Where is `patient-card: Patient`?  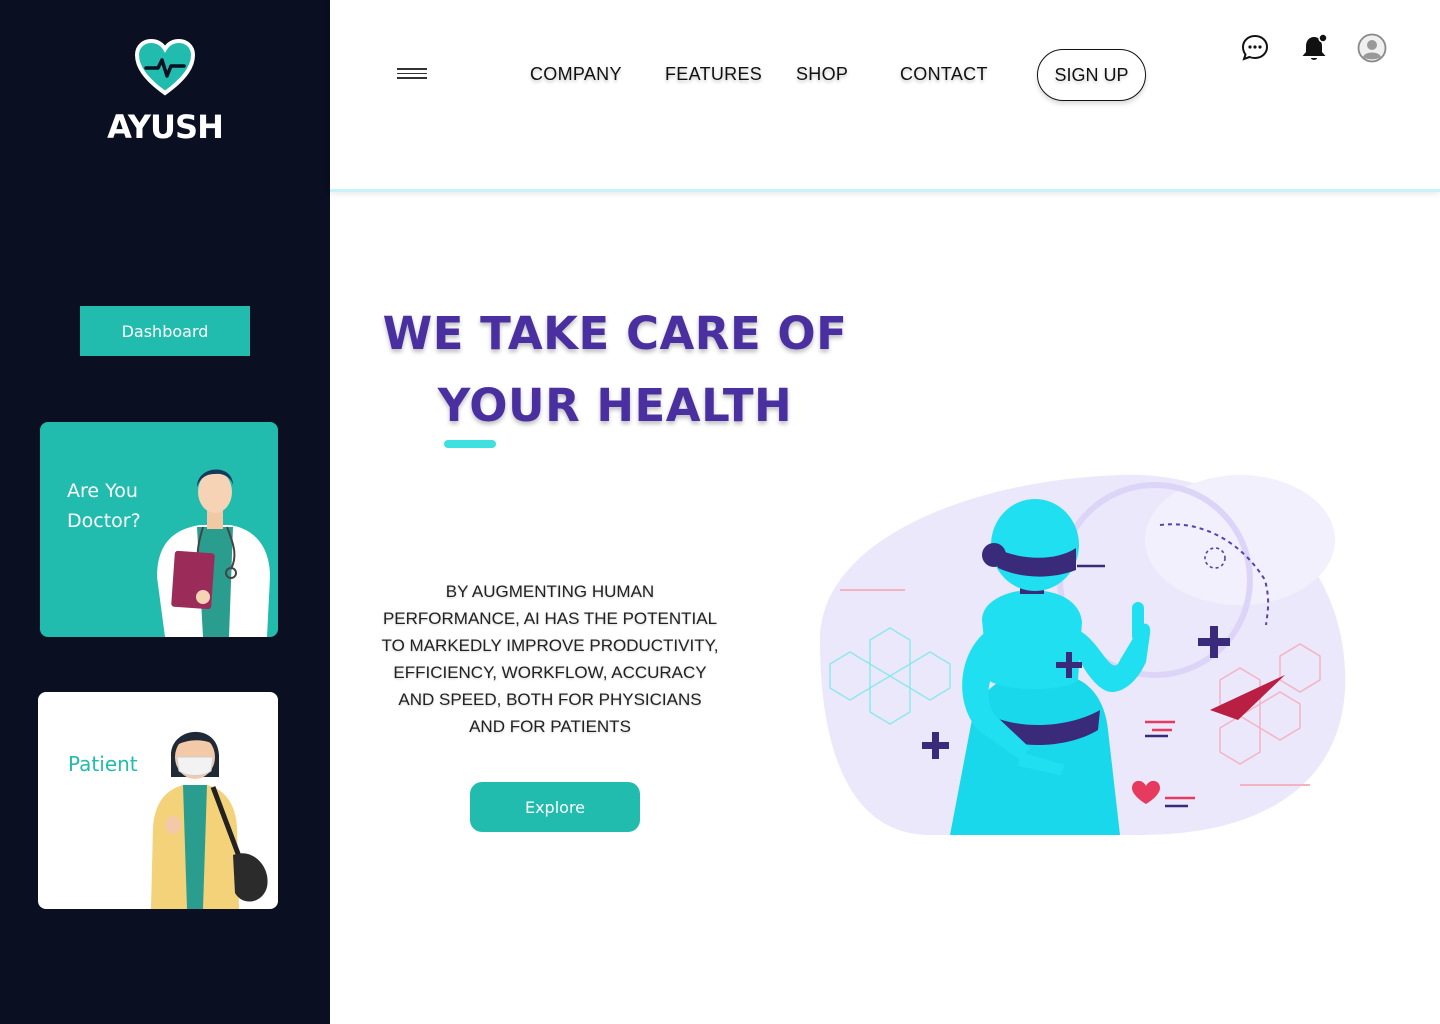 patient-card: Patient is located at coordinates (158, 800).